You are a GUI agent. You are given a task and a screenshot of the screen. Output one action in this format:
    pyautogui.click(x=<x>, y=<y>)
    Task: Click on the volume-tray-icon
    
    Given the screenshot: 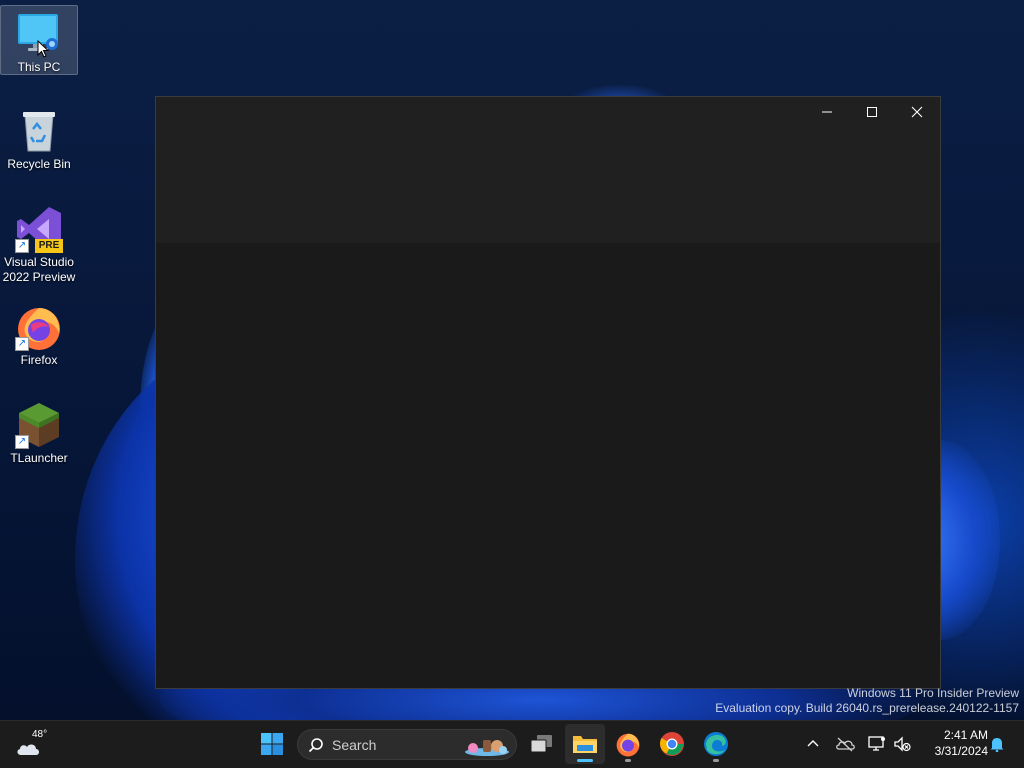 What is the action you would take?
    pyautogui.click(x=902, y=744)
    